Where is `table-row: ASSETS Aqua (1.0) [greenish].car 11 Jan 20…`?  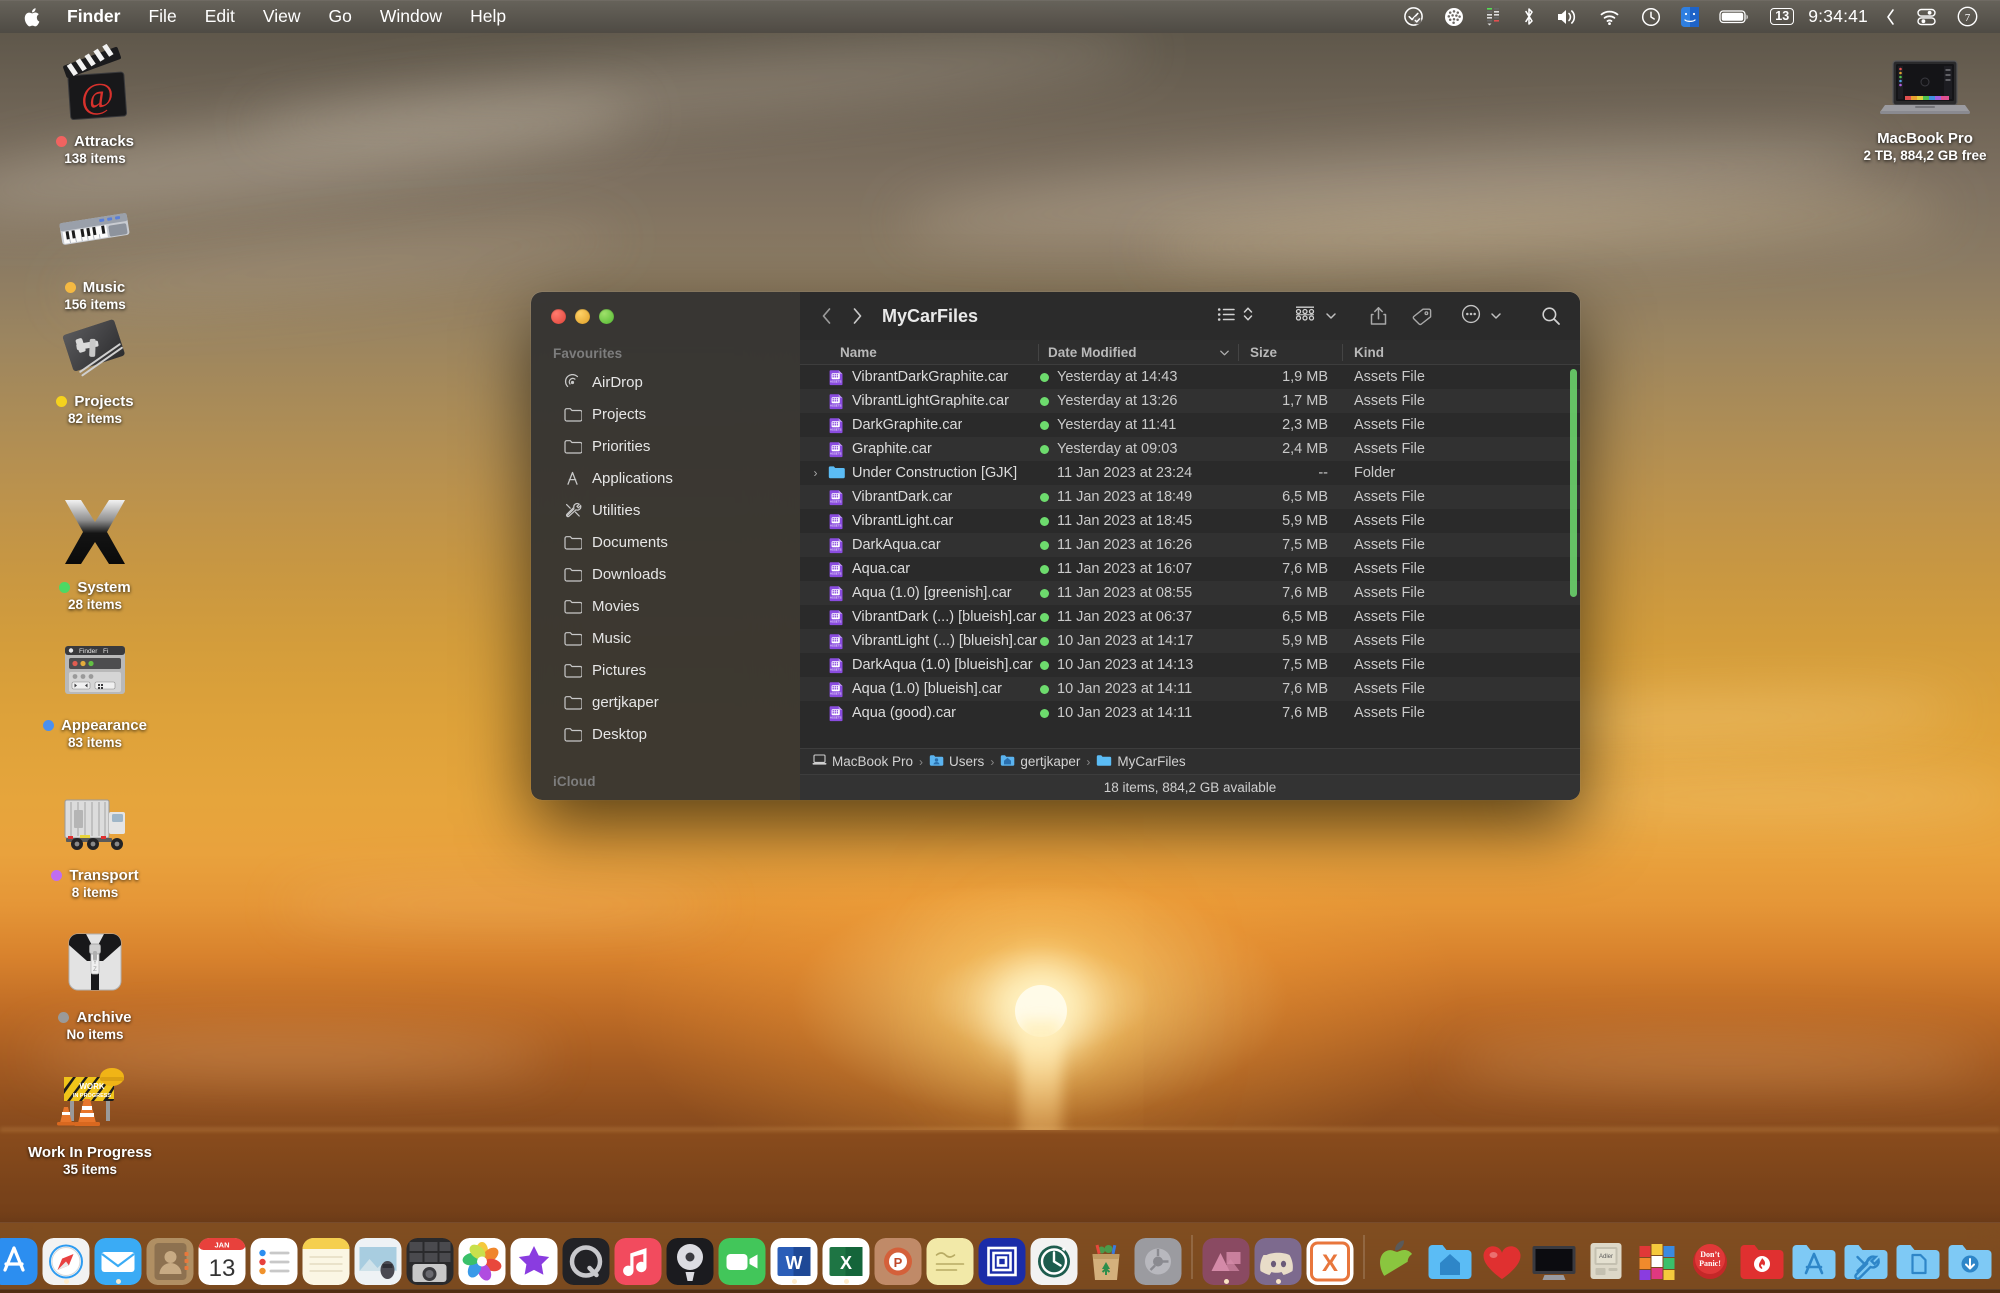 table-row: ASSETS Aqua (1.0) [greenish].car 11 Jan 20… is located at coordinates (1190, 593).